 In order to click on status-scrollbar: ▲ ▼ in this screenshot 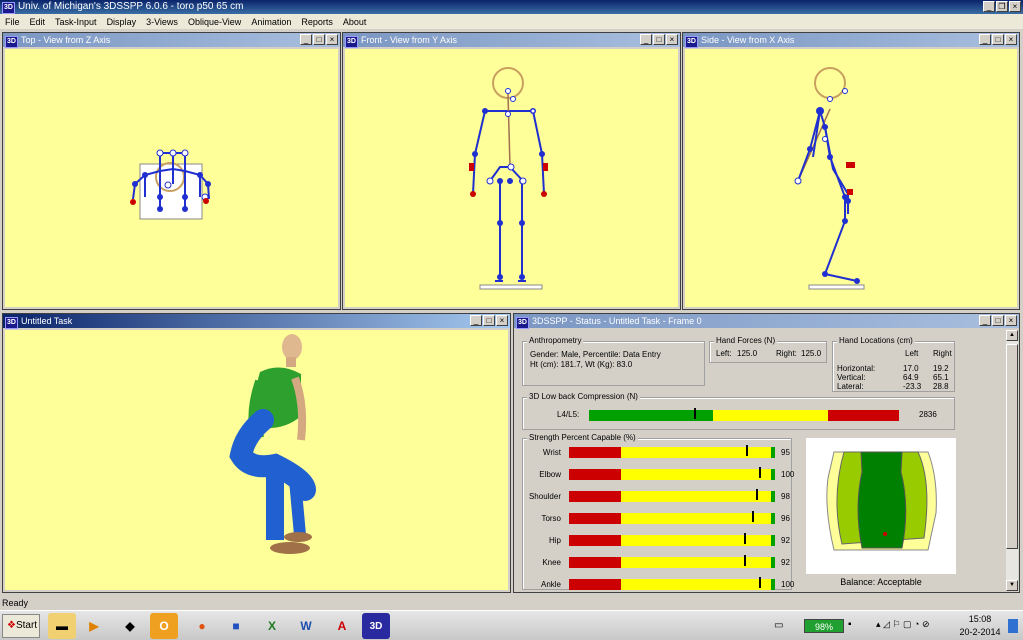, I will do `click(1012, 460)`.